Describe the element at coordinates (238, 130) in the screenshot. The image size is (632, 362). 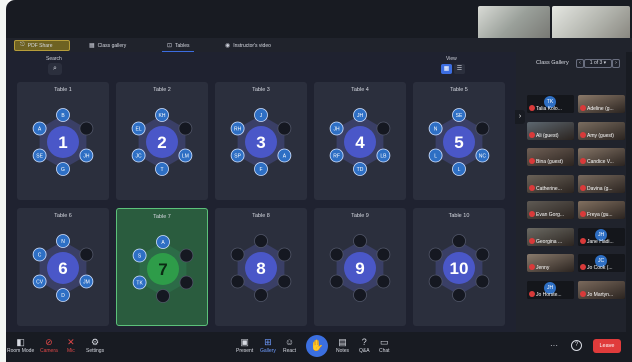
I see `seat-initials: RH` at that location.